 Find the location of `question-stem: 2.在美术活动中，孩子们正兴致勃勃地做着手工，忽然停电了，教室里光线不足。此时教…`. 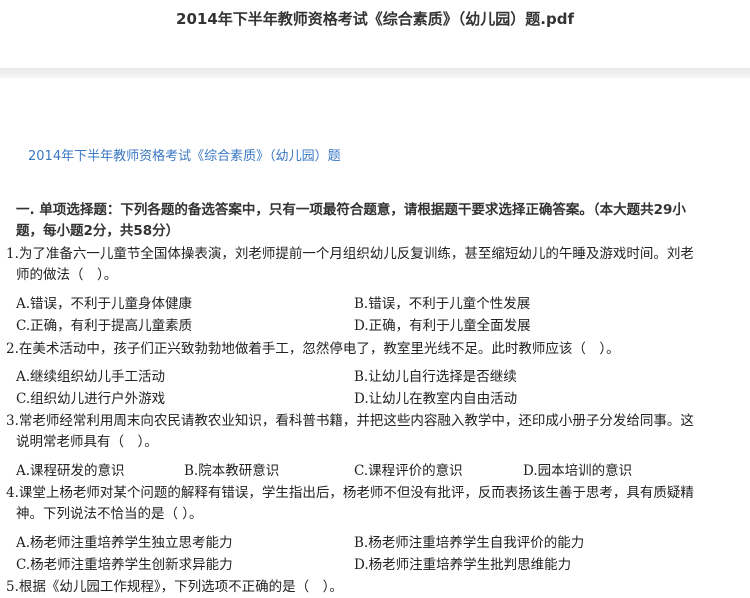

question-stem: 2.在美术活动中，孩子们正兴致勃勃地做着手工，忽然停电了，教室里光线不足。此时教… is located at coordinates (313, 349).